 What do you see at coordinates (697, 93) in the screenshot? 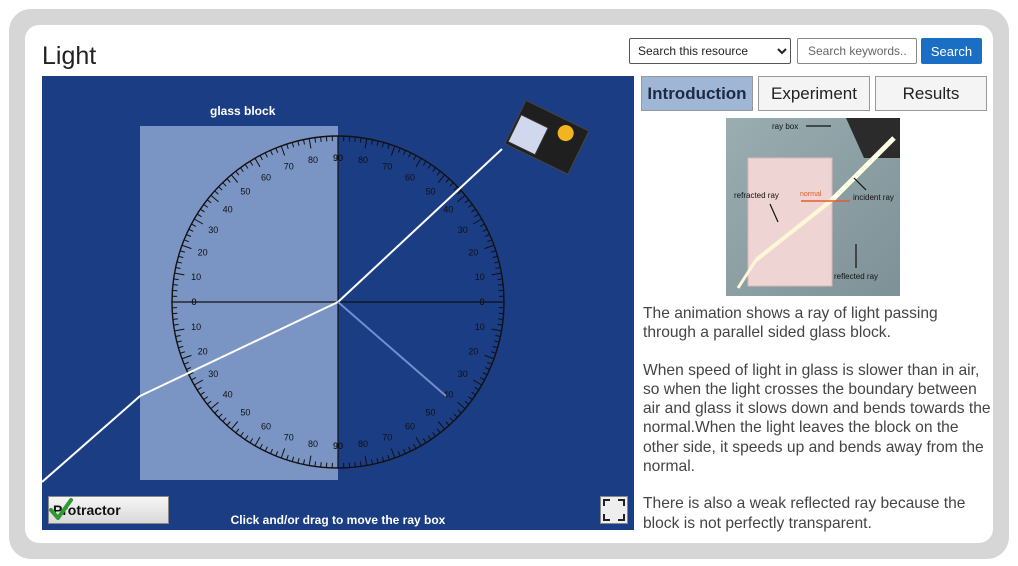
I see `tab-introduction: Introduction` at bounding box center [697, 93].